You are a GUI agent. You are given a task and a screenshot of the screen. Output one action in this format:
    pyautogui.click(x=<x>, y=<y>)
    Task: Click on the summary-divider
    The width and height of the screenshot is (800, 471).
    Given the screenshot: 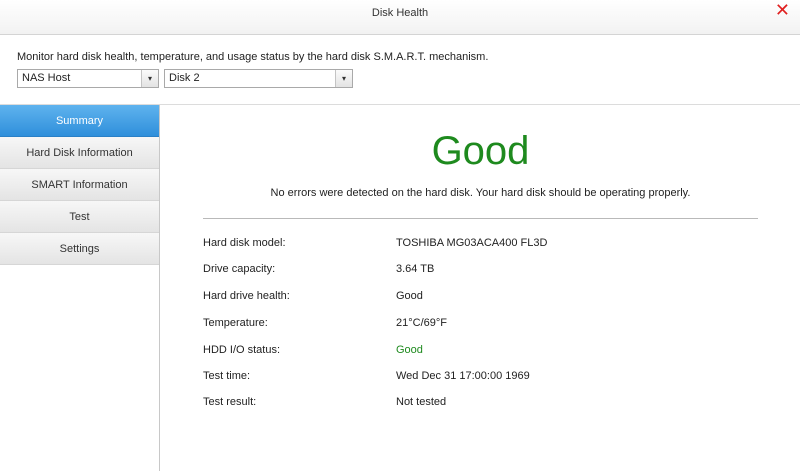 What is the action you would take?
    pyautogui.click(x=480, y=218)
    